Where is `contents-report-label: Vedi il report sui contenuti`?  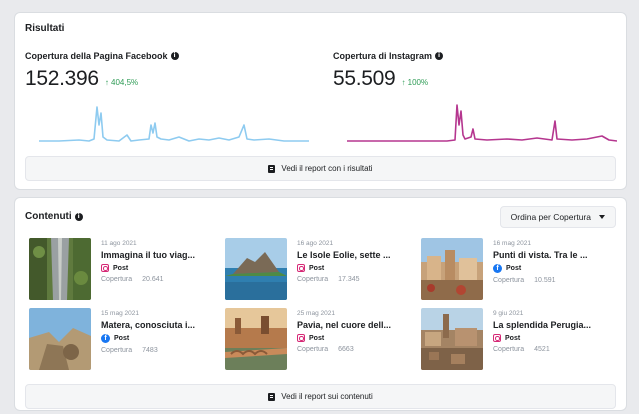
contents-report-label: Vedi il report sui contenuti is located at coordinates (327, 396).